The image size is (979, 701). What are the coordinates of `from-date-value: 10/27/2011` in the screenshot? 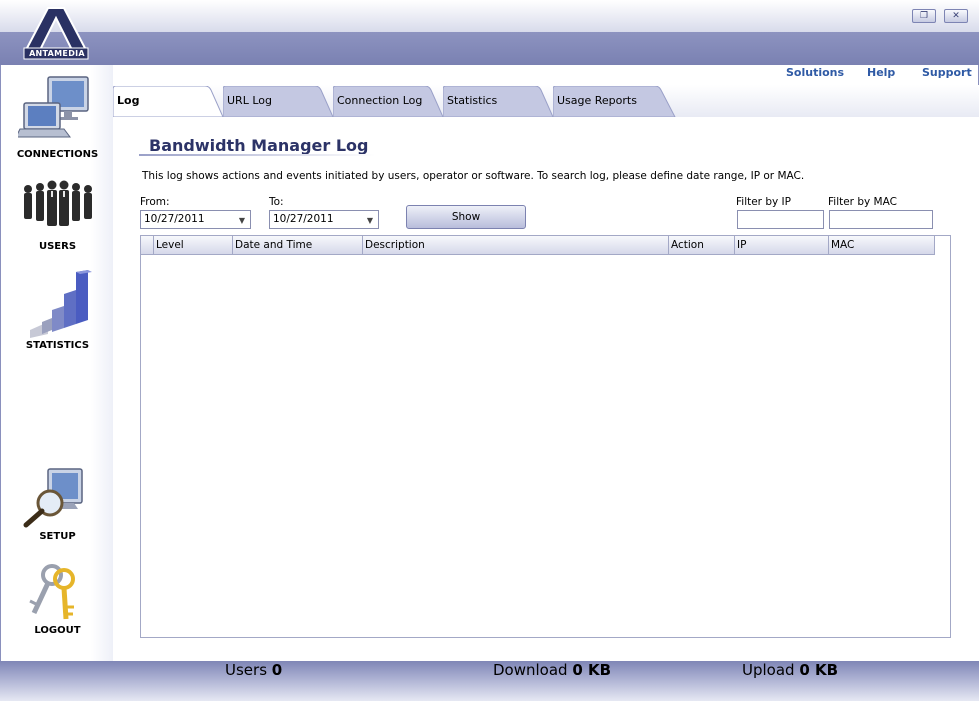 It's located at (174, 219).